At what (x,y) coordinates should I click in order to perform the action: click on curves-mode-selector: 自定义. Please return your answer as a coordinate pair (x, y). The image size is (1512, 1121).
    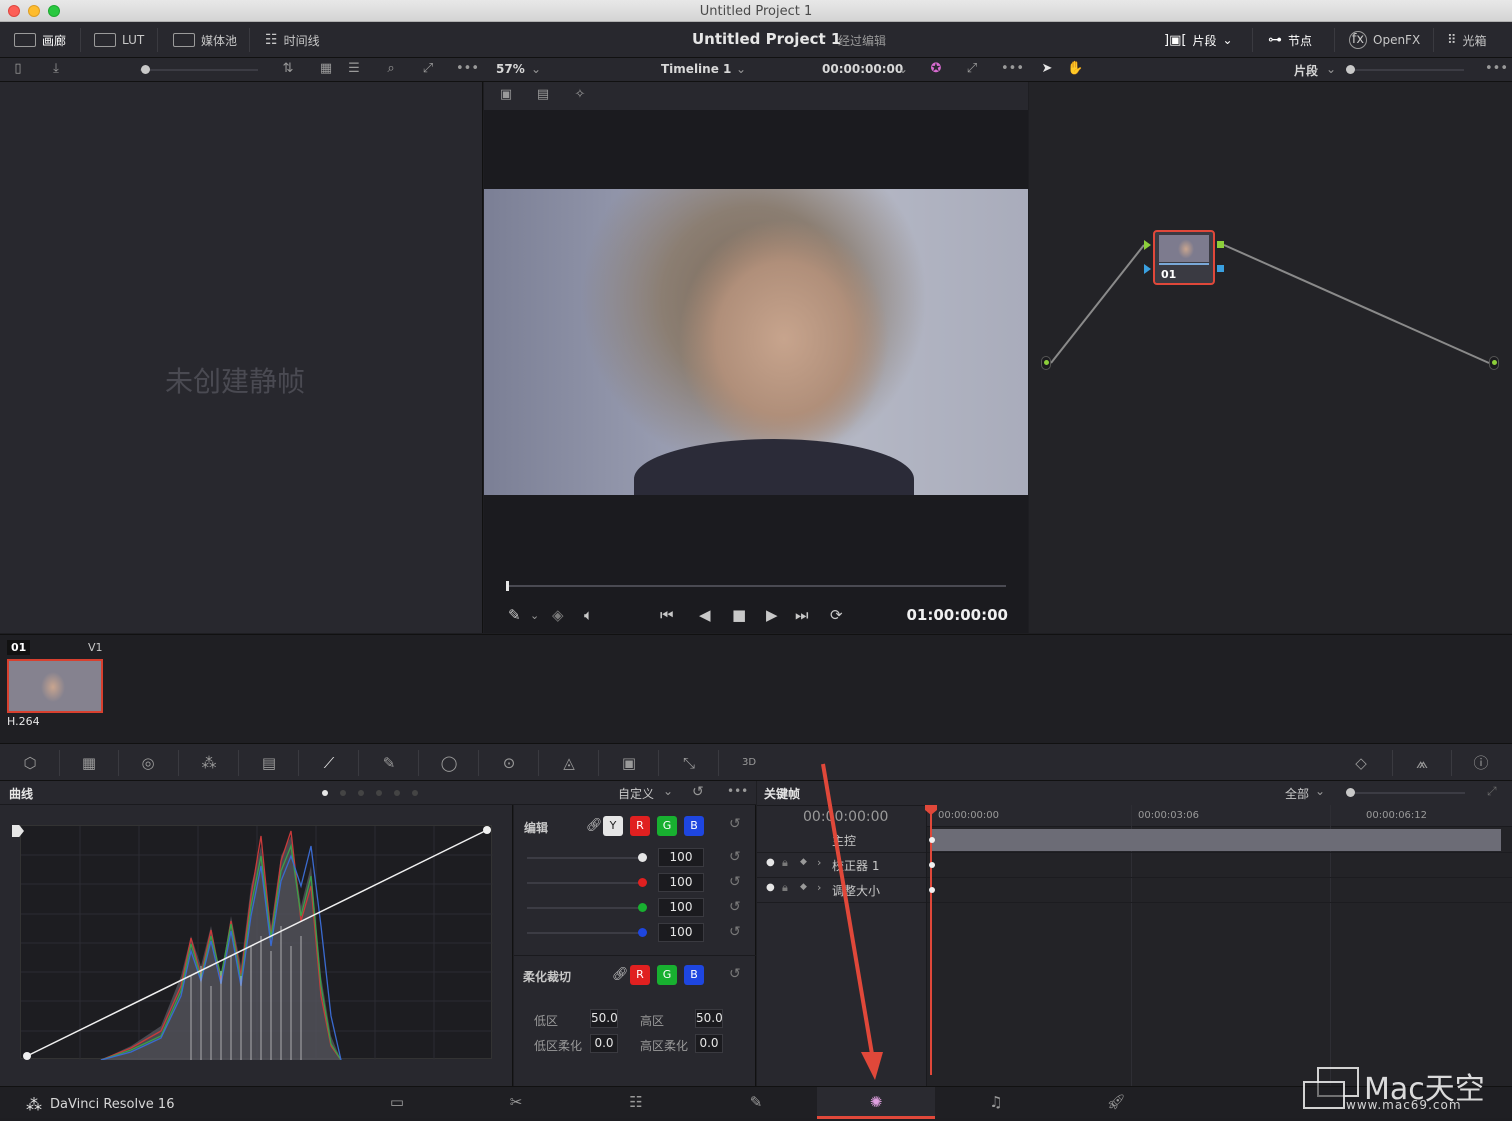
    Looking at the image, I should click on (636, 793).